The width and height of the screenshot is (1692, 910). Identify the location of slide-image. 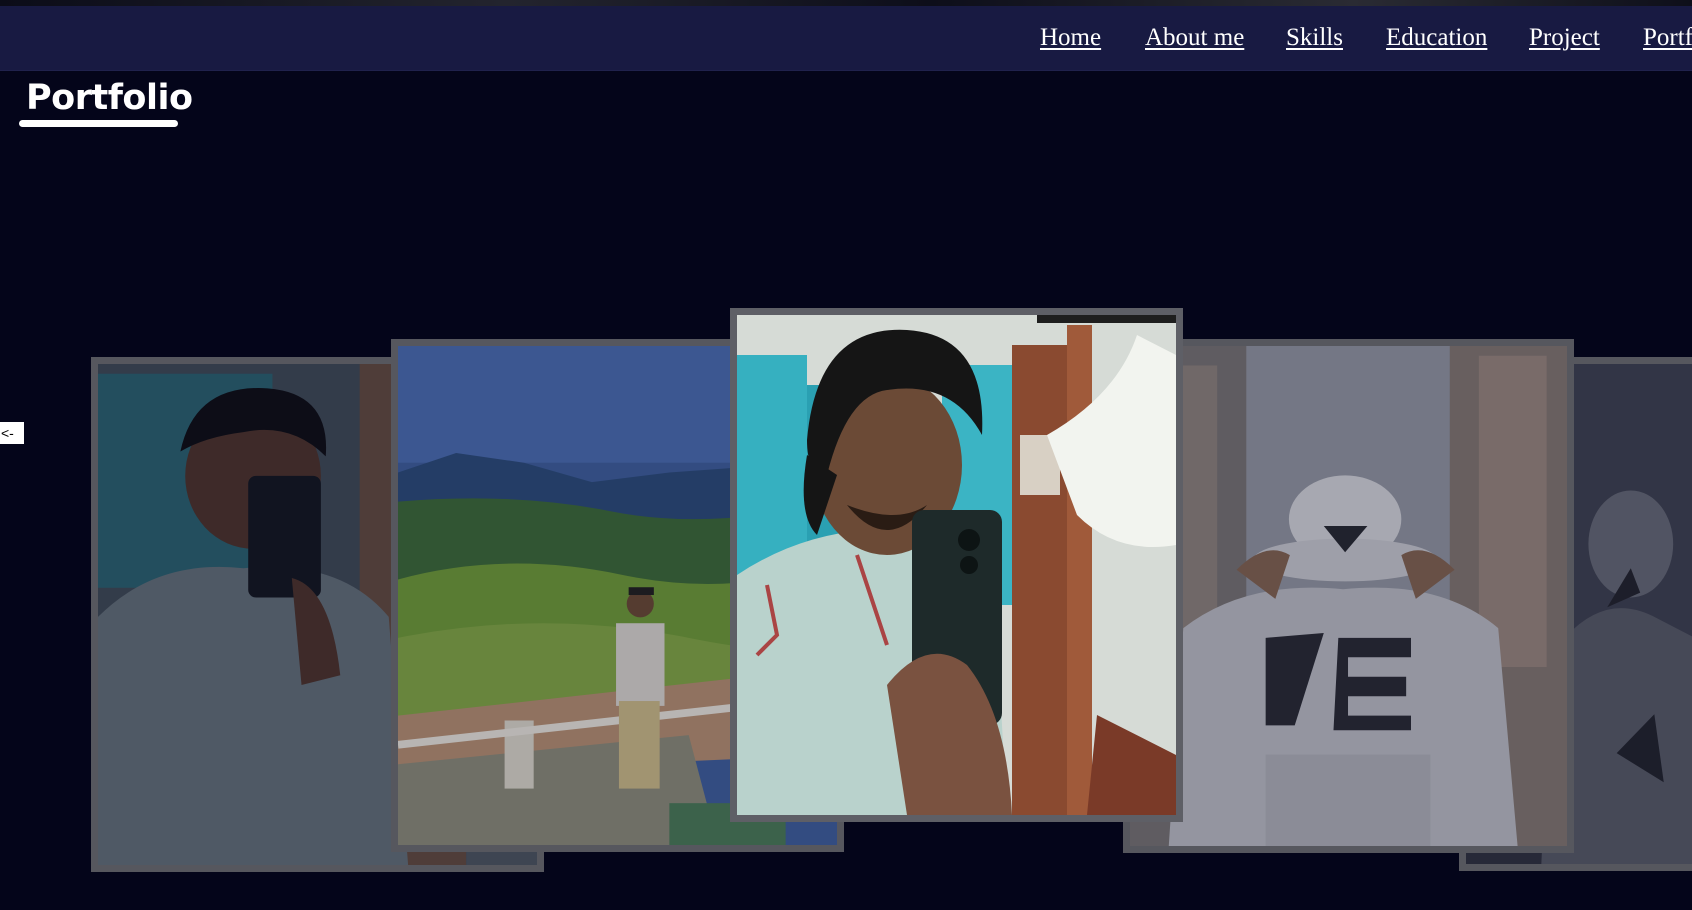
(956, 565).